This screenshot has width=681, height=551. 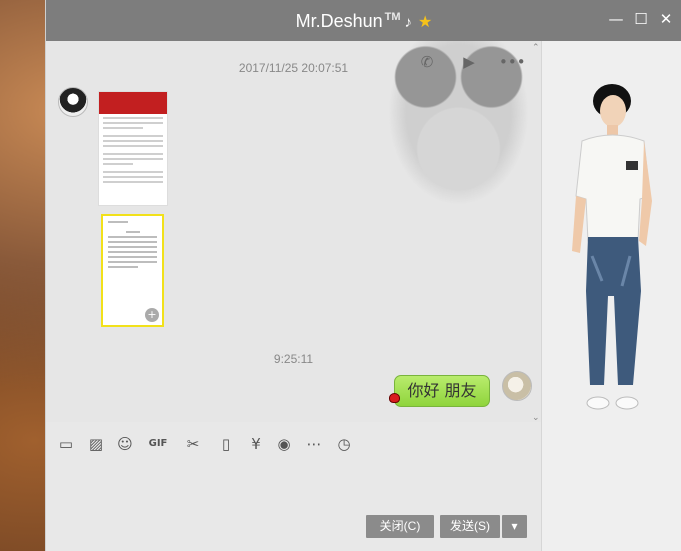 I want to click on input-toolbar: ▭ ▨ ☺ GIF ✂ ▯ ¥ ◉ ⋯ ◷, so click(x=293, y=447).